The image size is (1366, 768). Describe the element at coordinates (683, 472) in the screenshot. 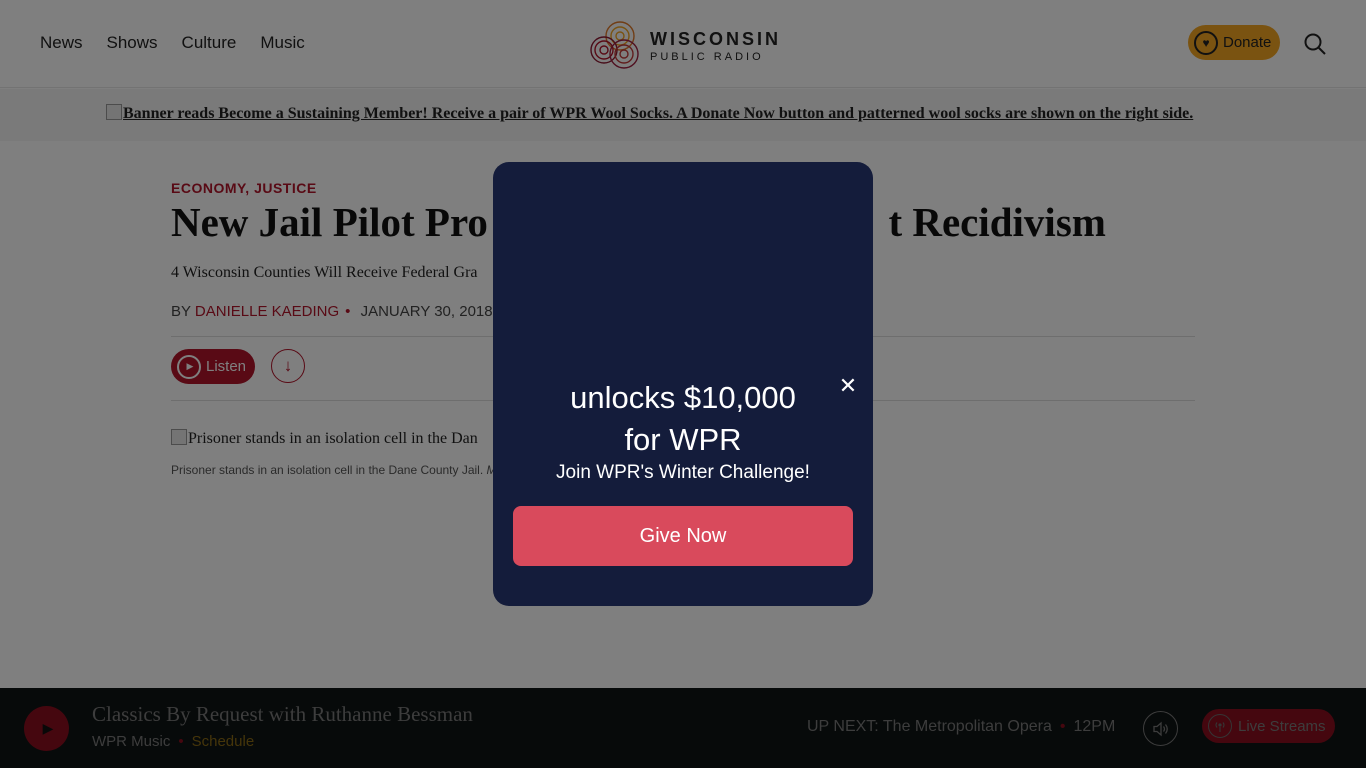

I see `modal-subtext: Join WPR's Winter Challenge!` at that location.